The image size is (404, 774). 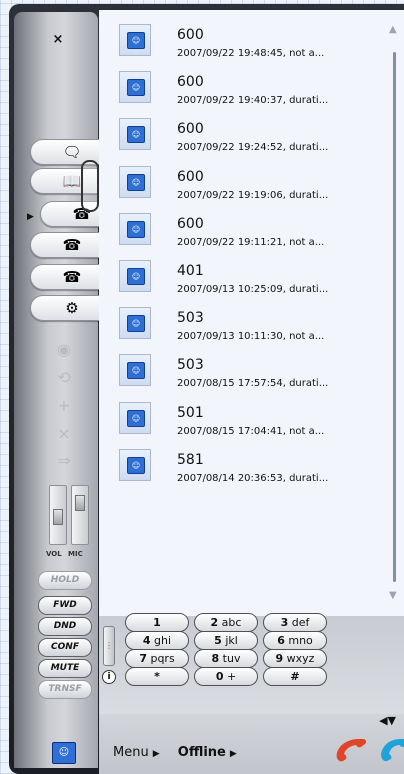 What do you see at coordinates (226, 658) in the screenshot?
I see `dial-key-8: 8 tuv` at bounding box center [226, 658].